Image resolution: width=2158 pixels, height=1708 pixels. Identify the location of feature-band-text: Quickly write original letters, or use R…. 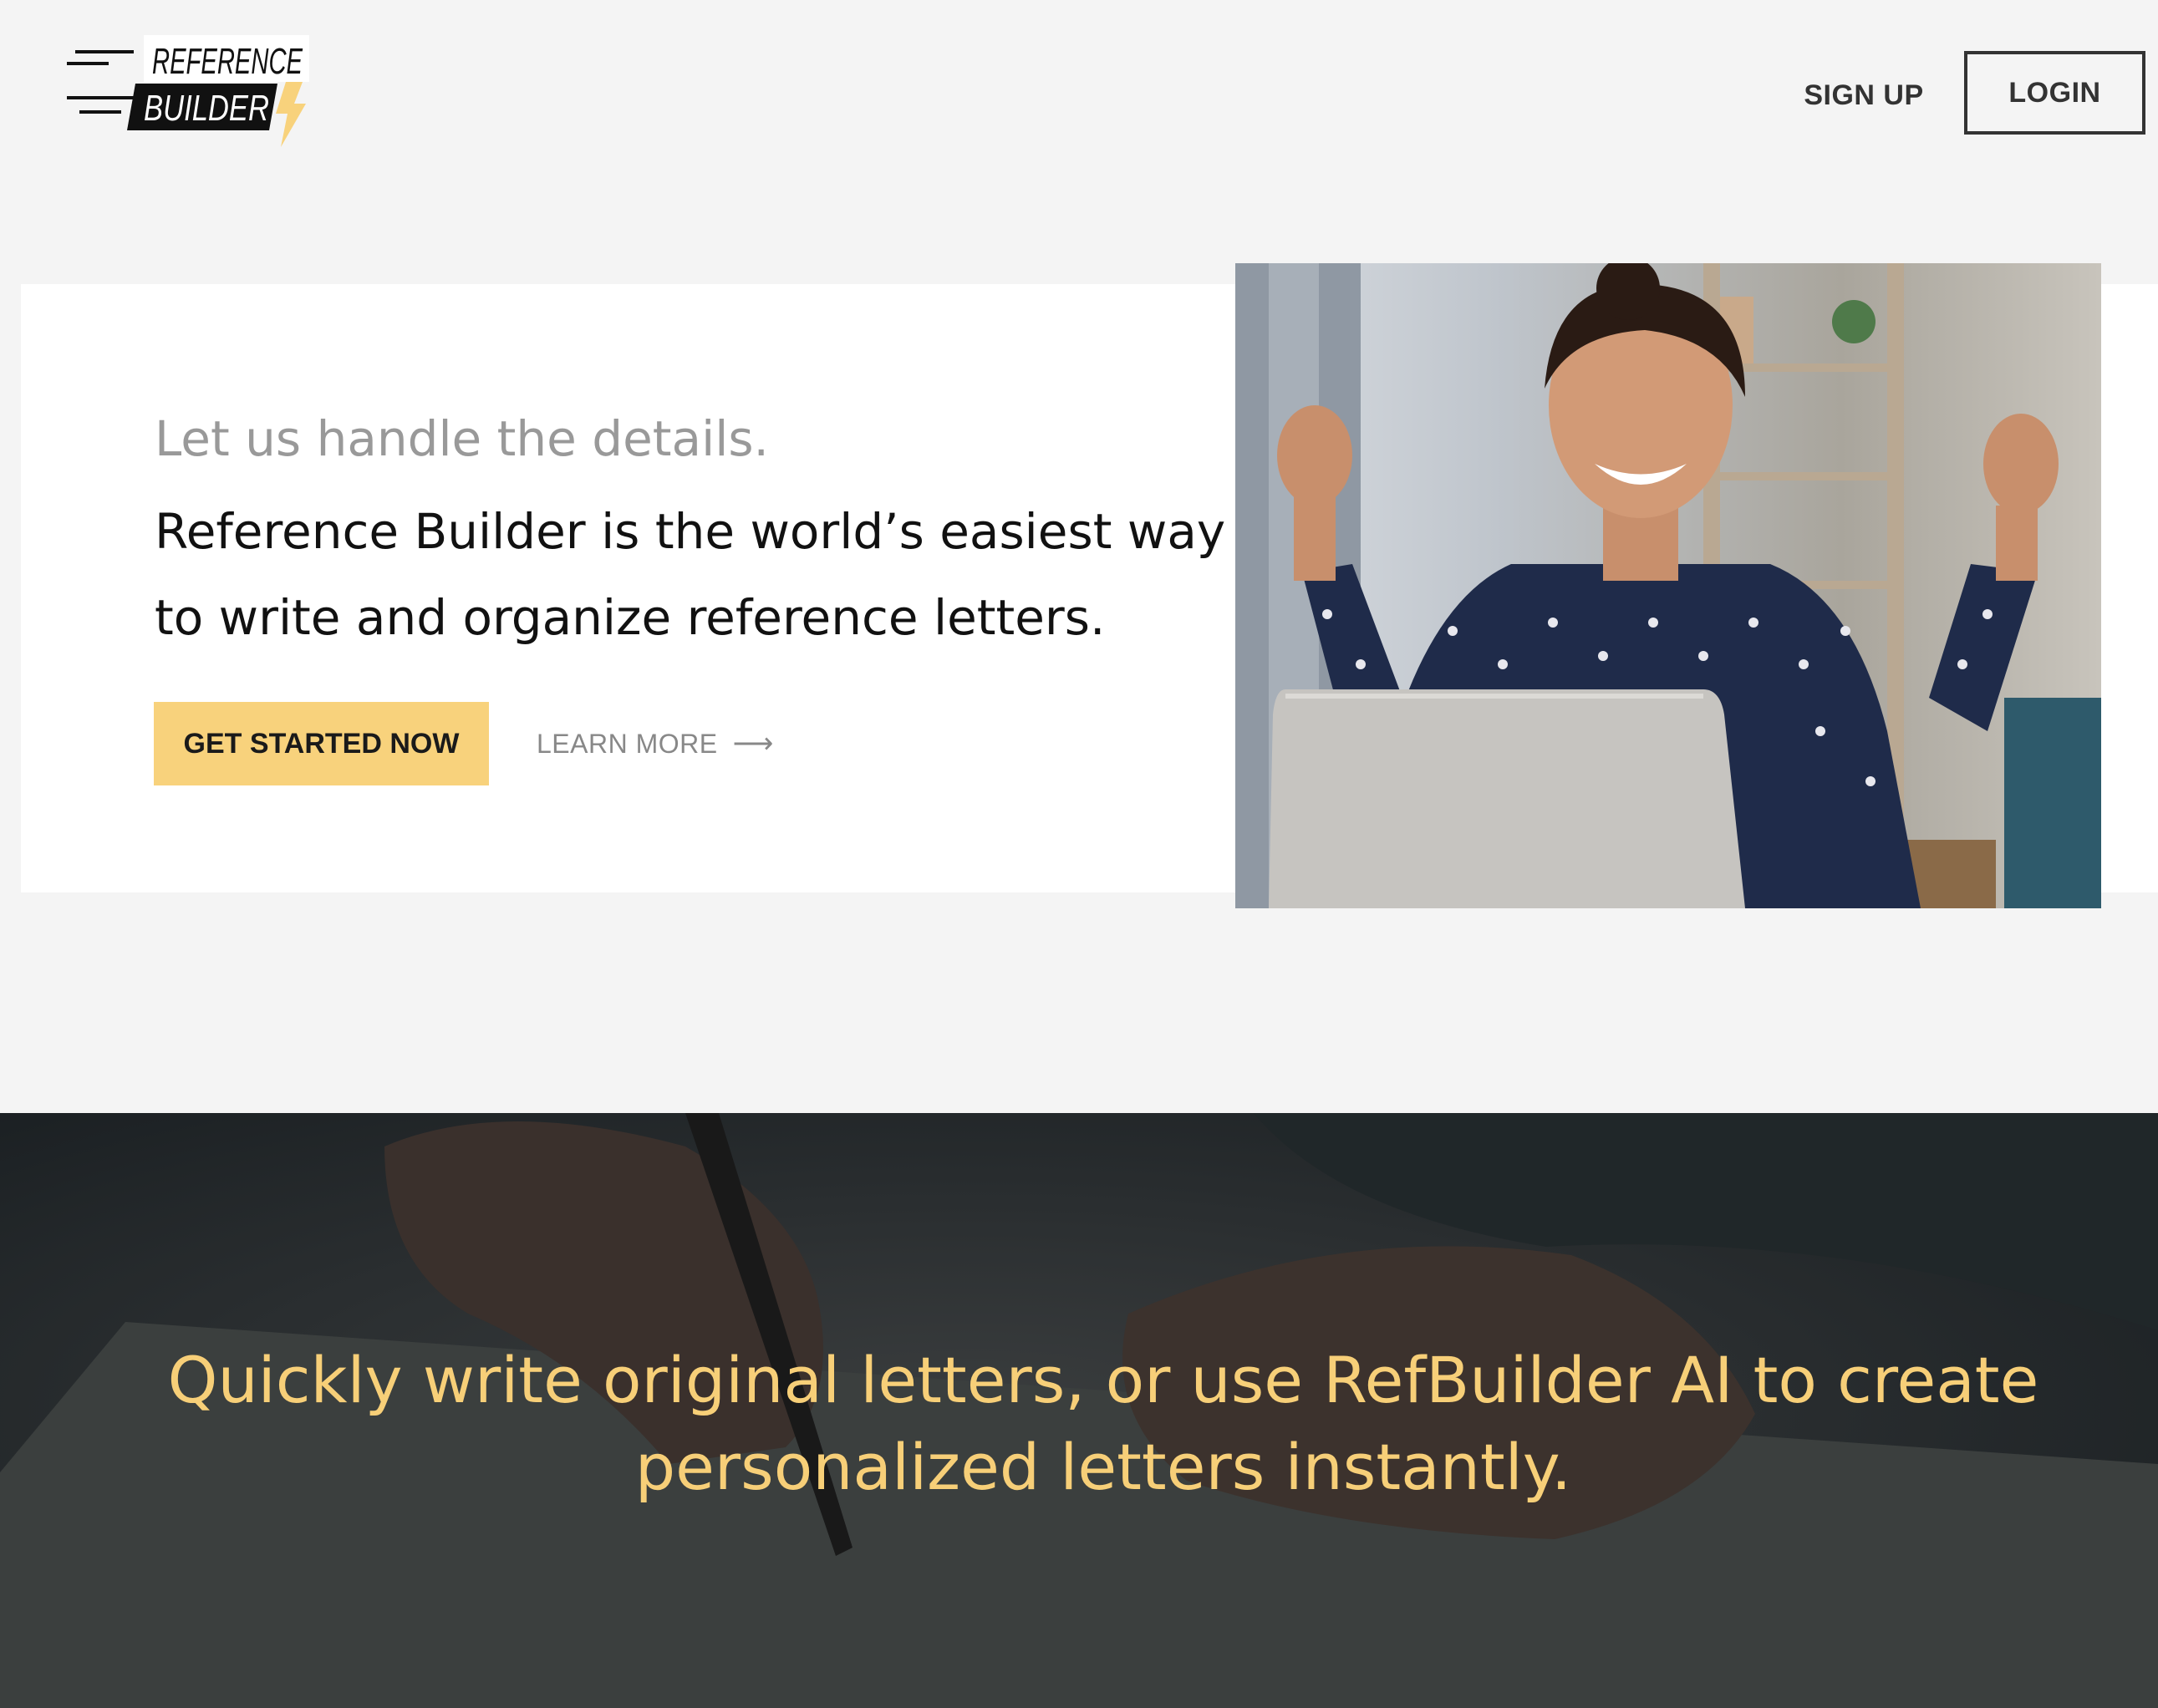
(1103, 1423).